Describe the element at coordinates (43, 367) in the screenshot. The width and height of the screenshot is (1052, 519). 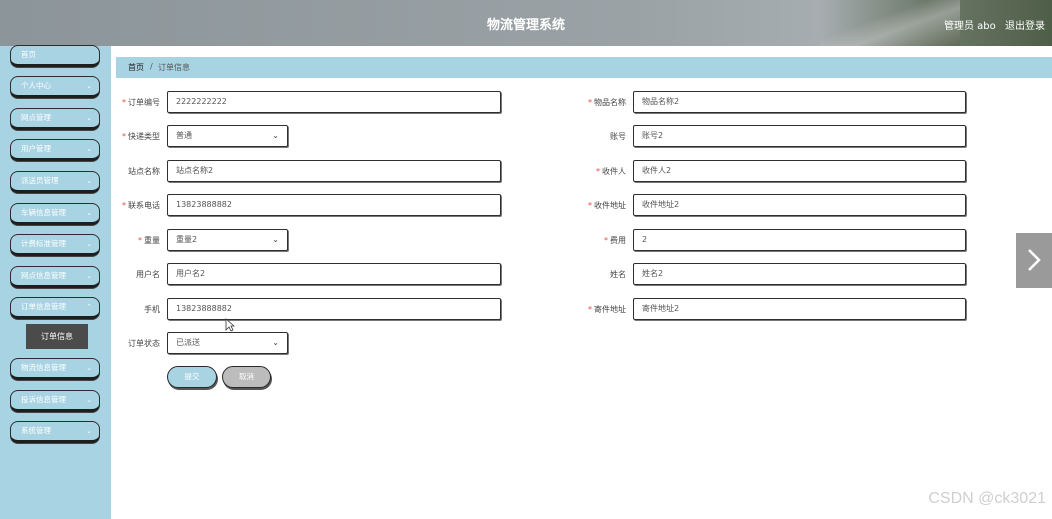
I see `sidebar-item-label: 物流信息管理` at that location.